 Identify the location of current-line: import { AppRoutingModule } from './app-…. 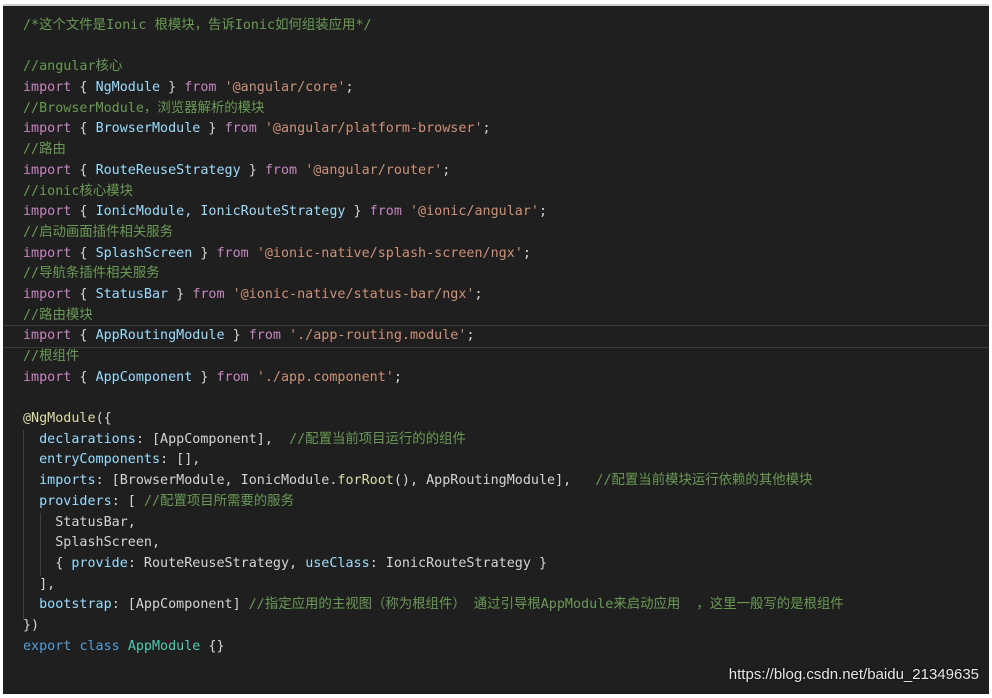
(496, 336).